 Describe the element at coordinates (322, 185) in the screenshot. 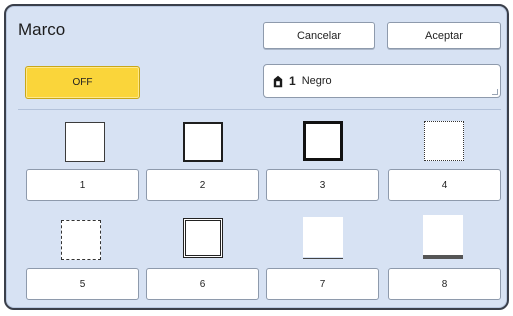

I see `frame-option-3-button: 3` at that location.